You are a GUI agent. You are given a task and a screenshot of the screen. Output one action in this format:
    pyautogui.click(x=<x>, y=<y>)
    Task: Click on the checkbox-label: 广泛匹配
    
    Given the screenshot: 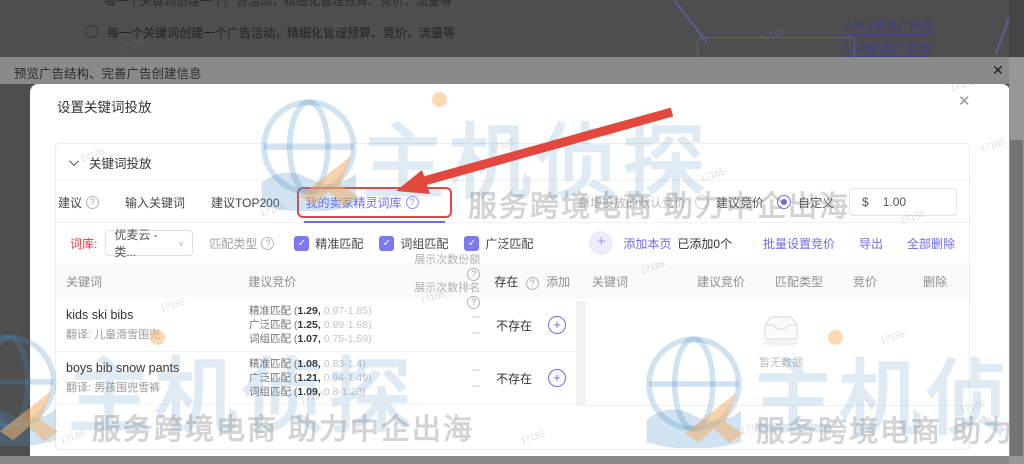 What is the action you would take?
    pyautogui.click(x=509, y=243)
    